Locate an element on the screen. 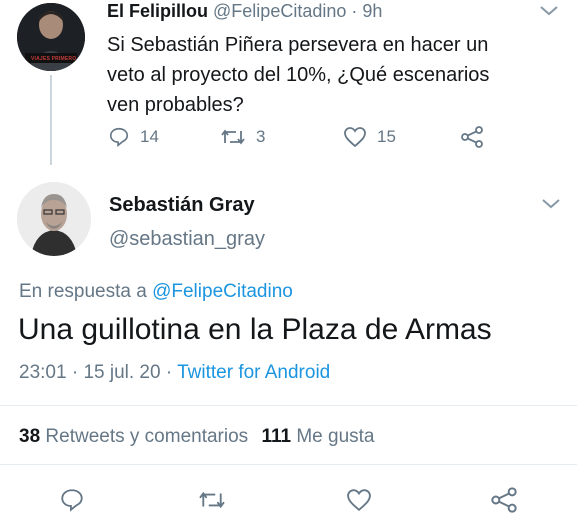 The image size is (577, 531). tweet-time: 23:01 is located at coordinates (43, 372).